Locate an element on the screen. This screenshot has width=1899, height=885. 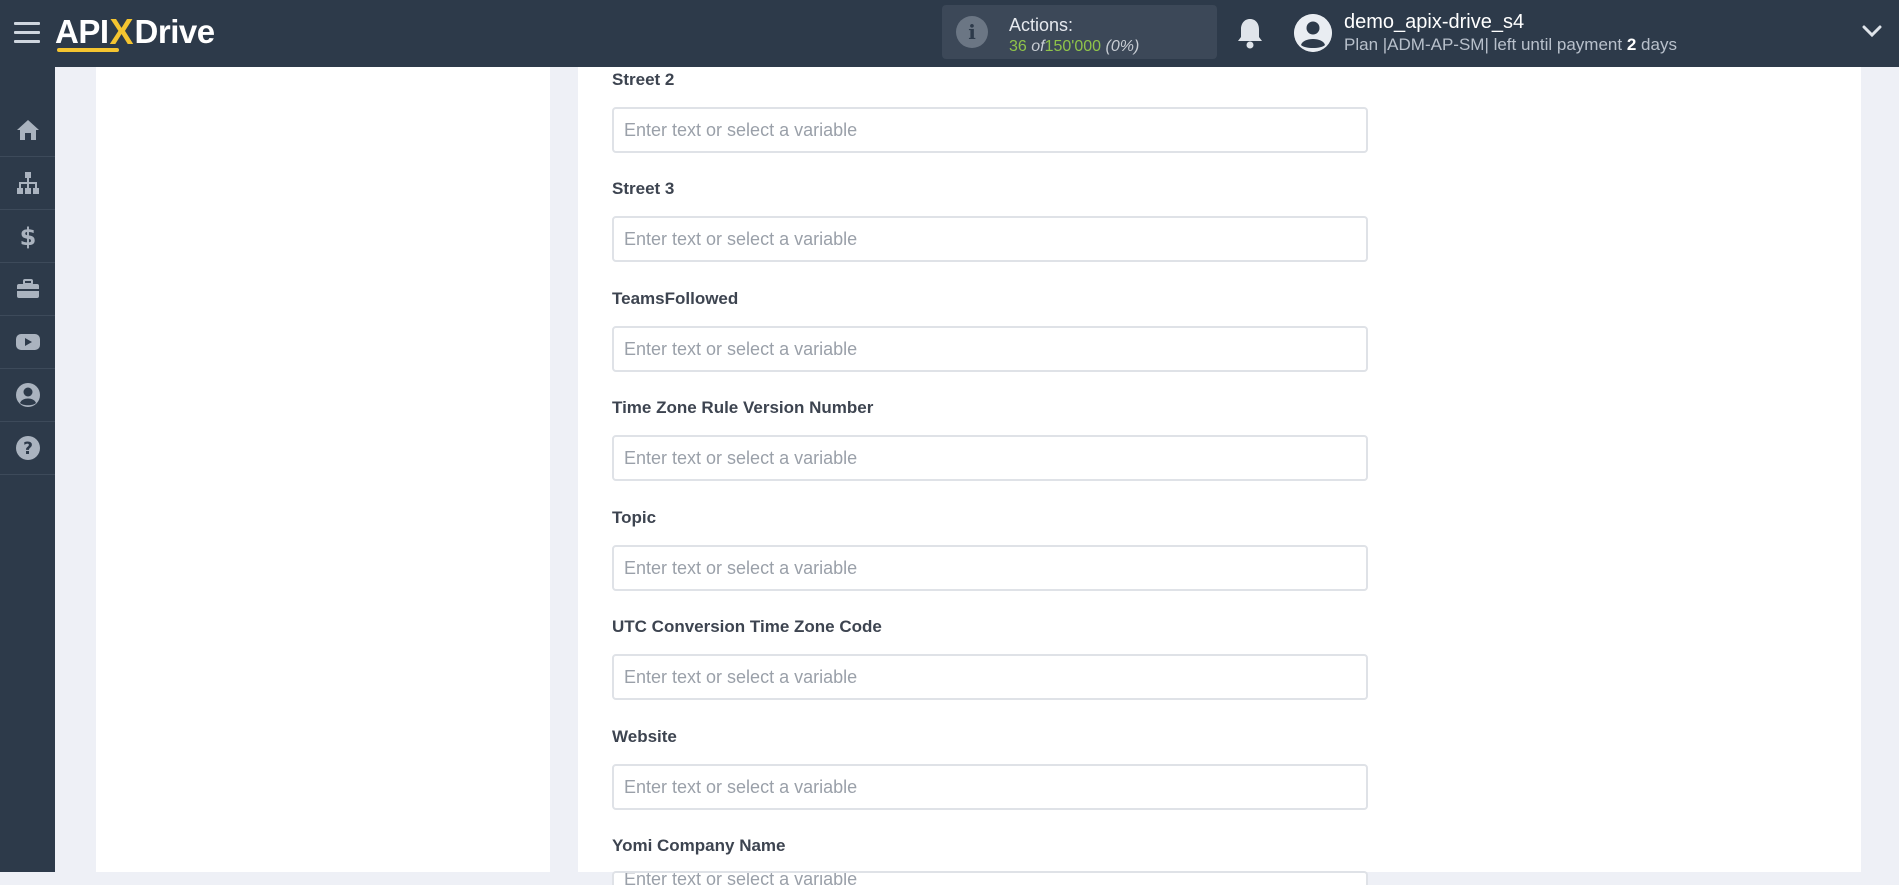
actions-usage: 36 of150'000 (0%) is located at coordinates (1074, 46).